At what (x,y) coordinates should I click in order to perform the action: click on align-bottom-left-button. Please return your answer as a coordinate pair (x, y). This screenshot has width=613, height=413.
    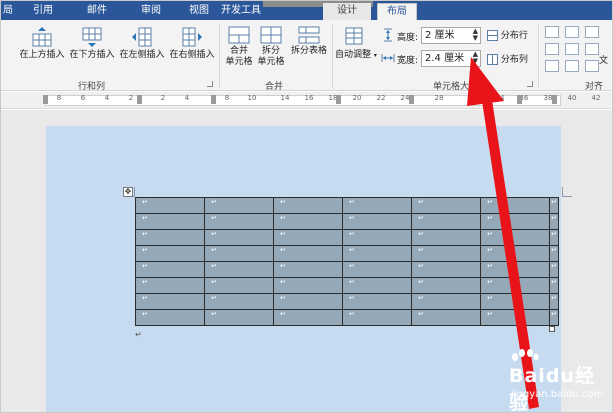
    Looking at the image, I should click on (552, 66).